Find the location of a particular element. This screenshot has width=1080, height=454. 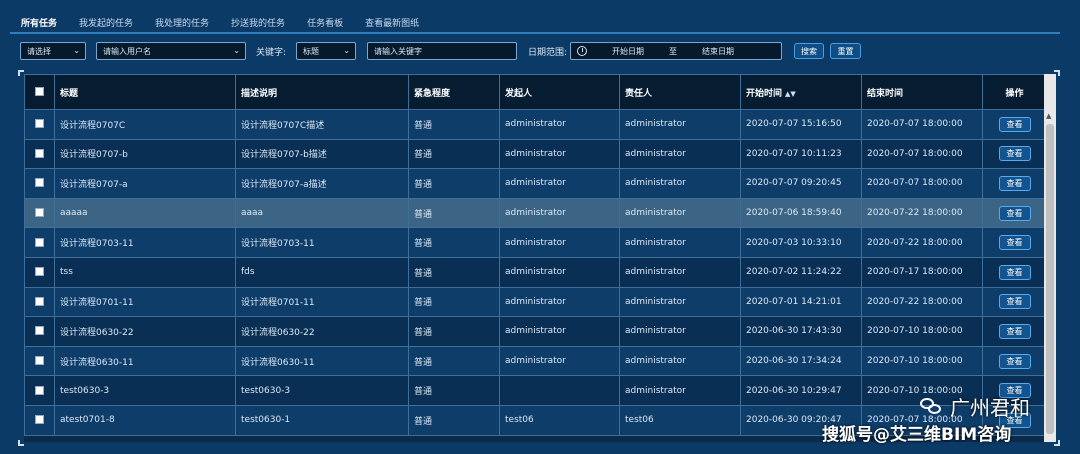

cell-title: atest0701-8 is located at coordinates (145, 420).